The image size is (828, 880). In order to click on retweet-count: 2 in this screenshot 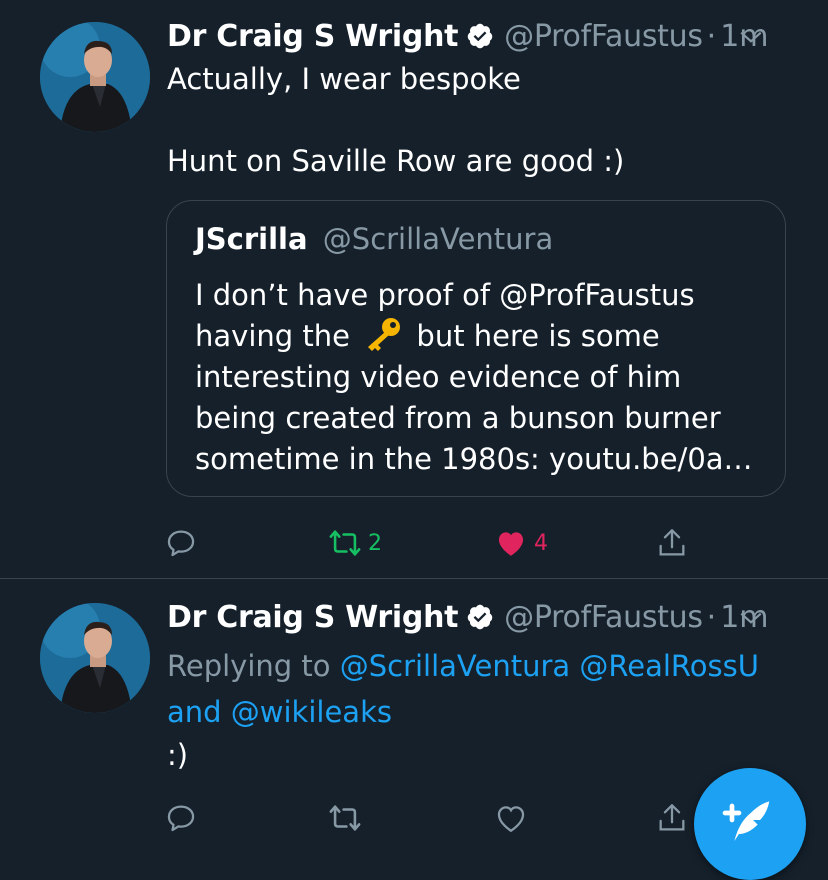, I will do `click(375, 543)`.